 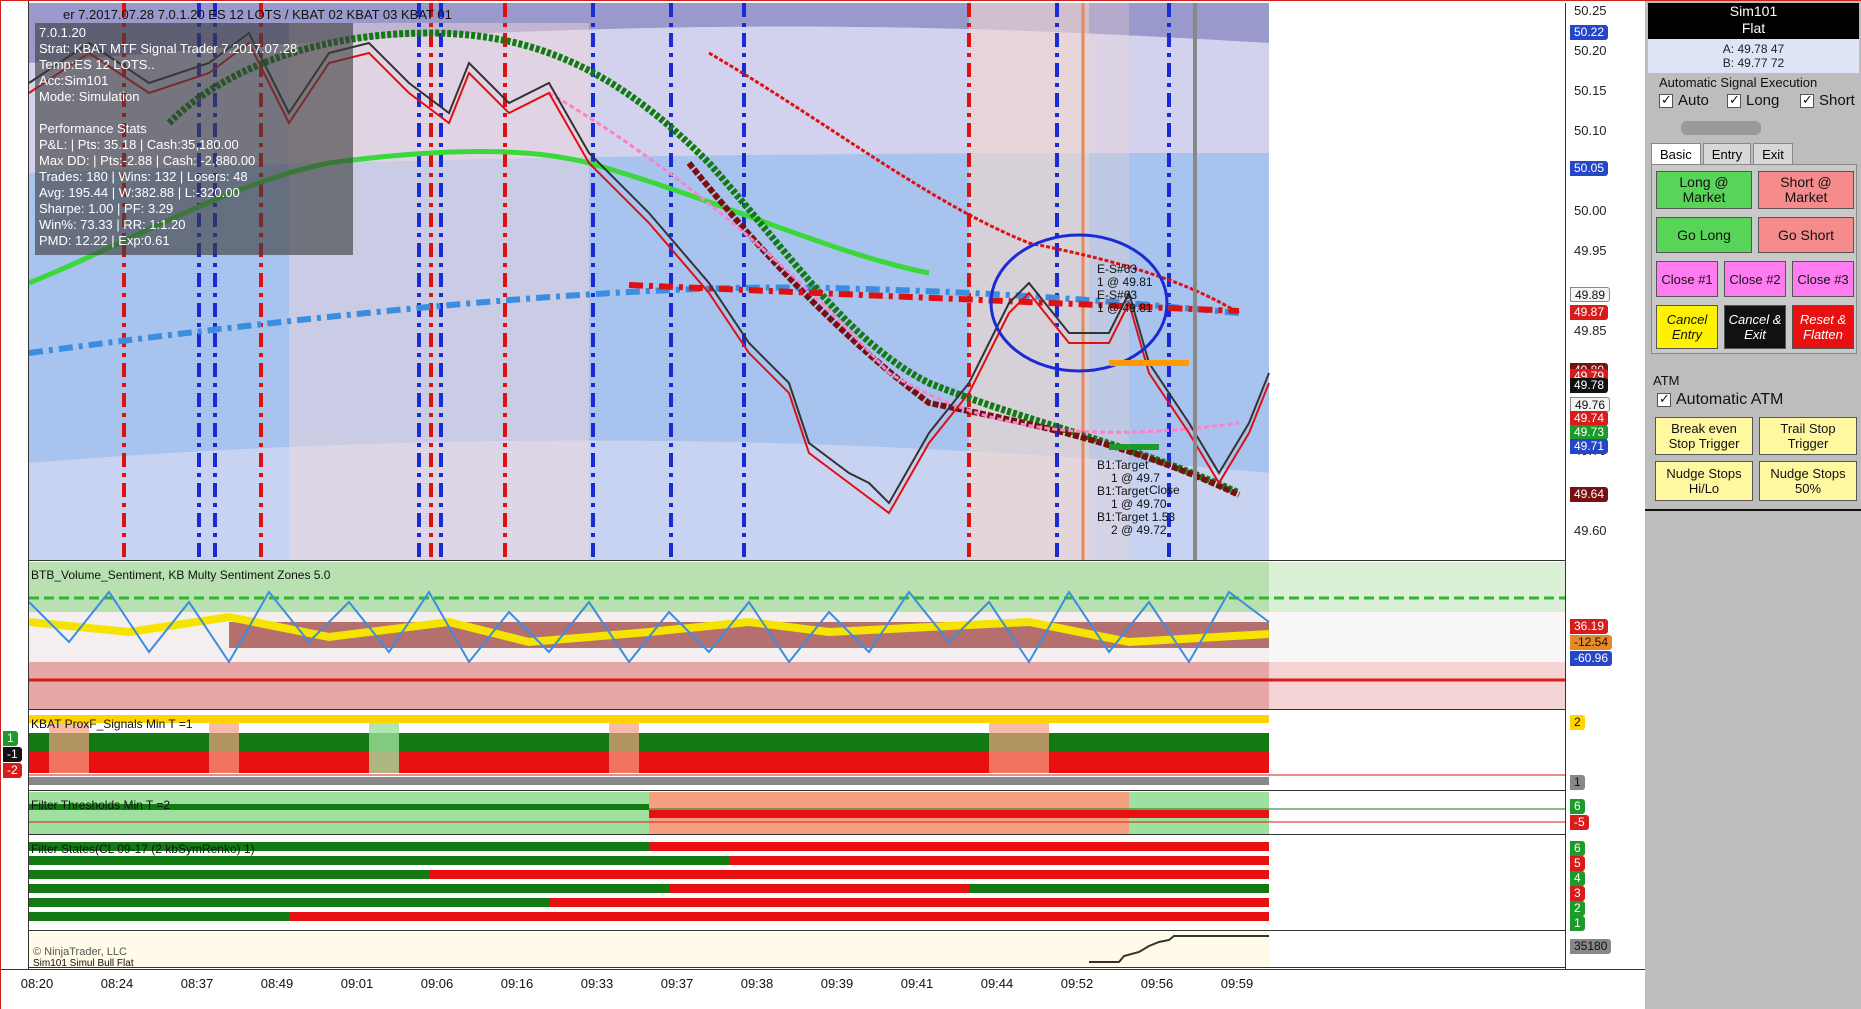 What do you see at coordinates (1753, 510) in the screenshot?
I see `panel-divider` at bounding box center [1753, 510].